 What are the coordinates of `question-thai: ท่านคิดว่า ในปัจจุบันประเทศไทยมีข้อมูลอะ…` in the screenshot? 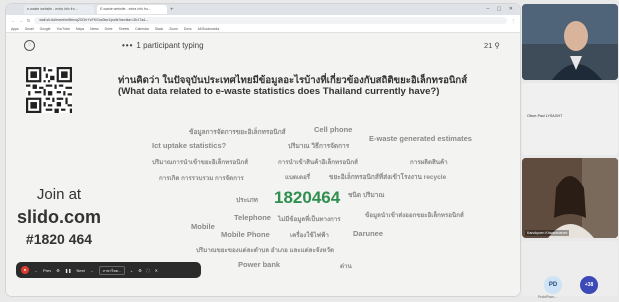 It's located at (293, 80).